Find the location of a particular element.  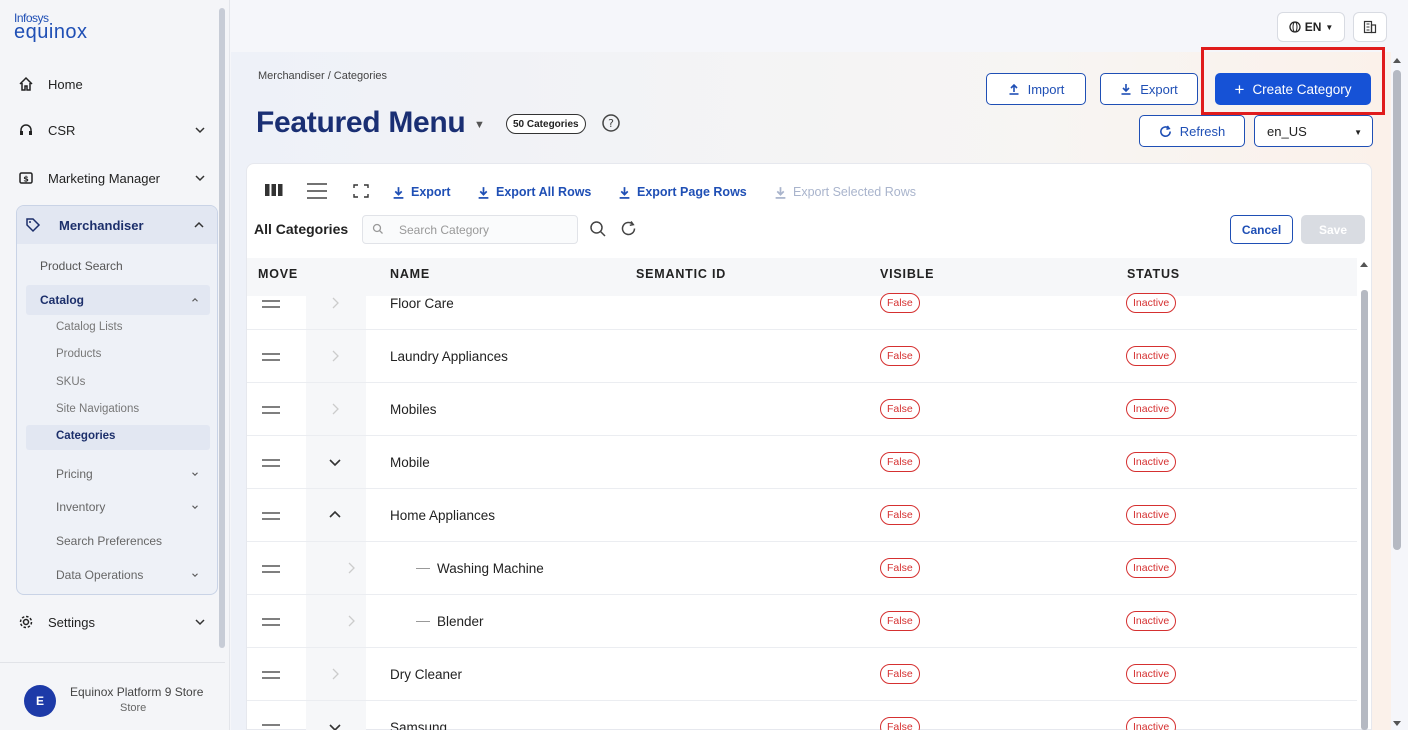

language-selector: EN ▼ is located at coordinates (1311, 27).